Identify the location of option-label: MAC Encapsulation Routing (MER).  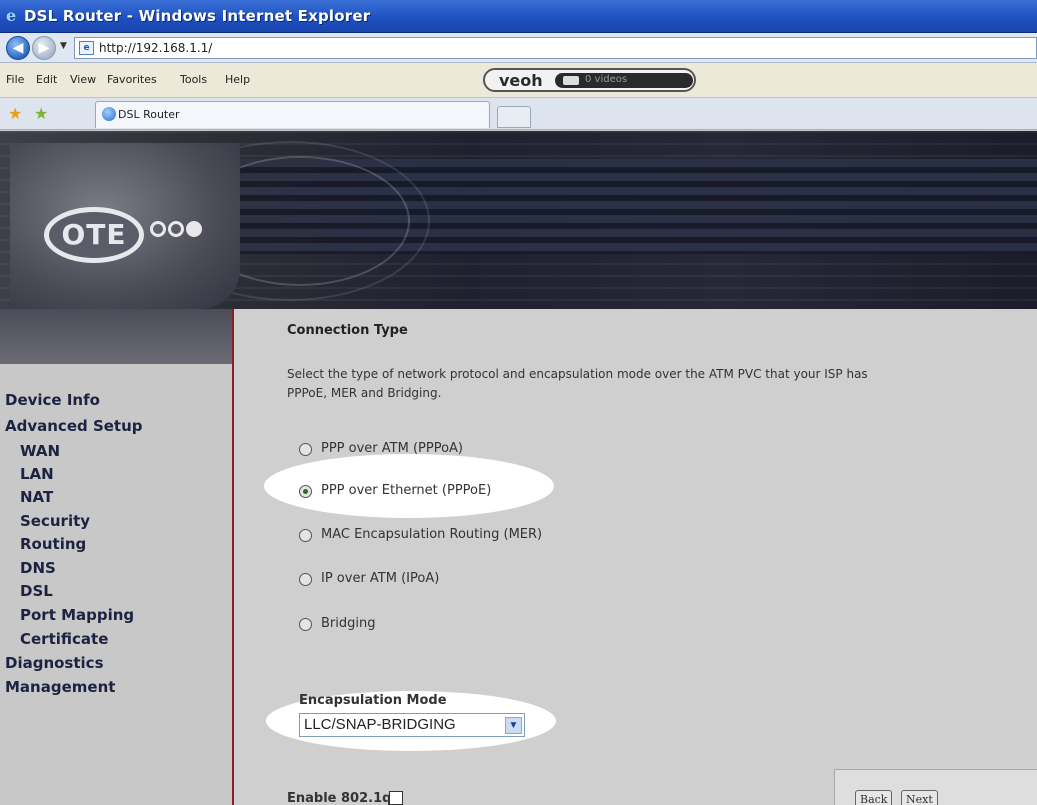
(432, 534).